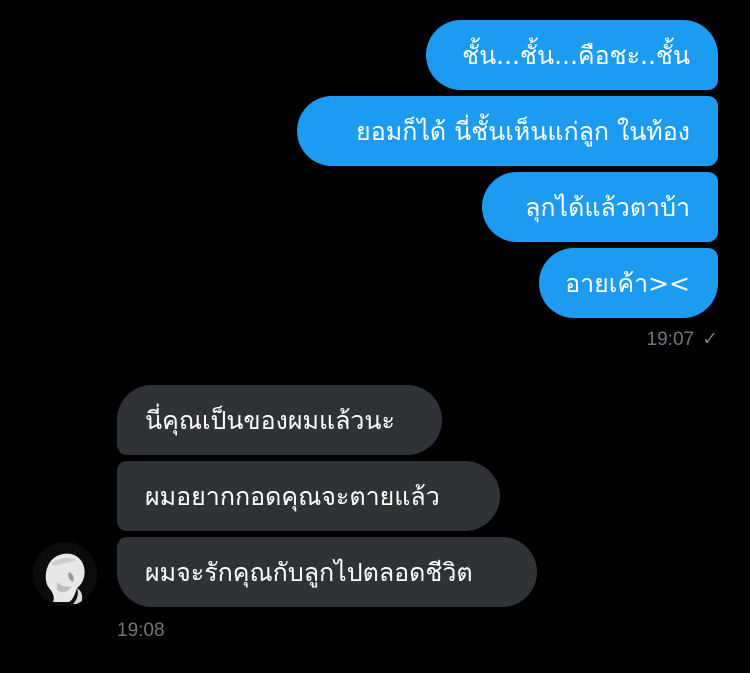 The height and width of the screenshot is (673, 750). Describe the element at coordinates (507, 131) in the screenshot. I see `outgoing-message: ยอมก็ได้ นี่ชั้นเห็นแก่ลูก ในท้อง` at that location.